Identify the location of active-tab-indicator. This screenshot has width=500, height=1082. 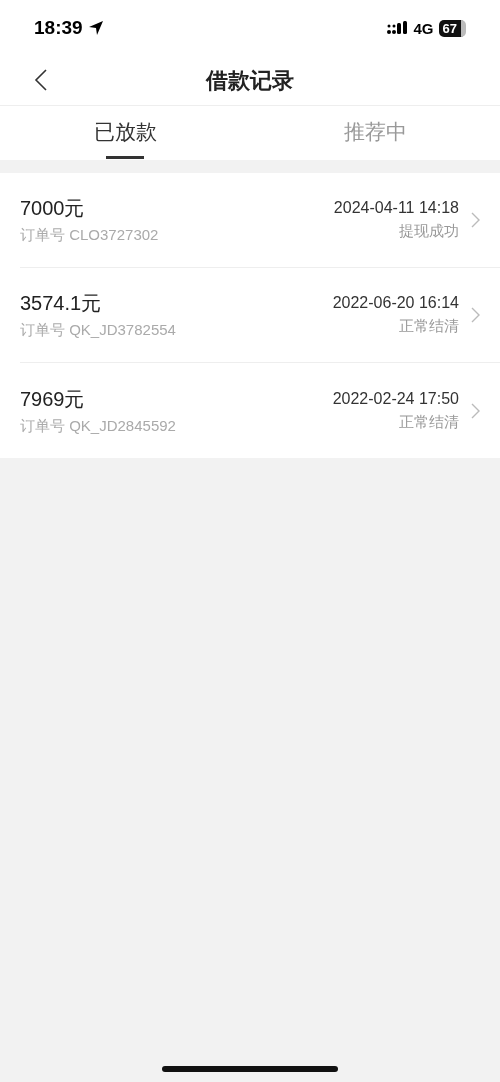
(125, 157).